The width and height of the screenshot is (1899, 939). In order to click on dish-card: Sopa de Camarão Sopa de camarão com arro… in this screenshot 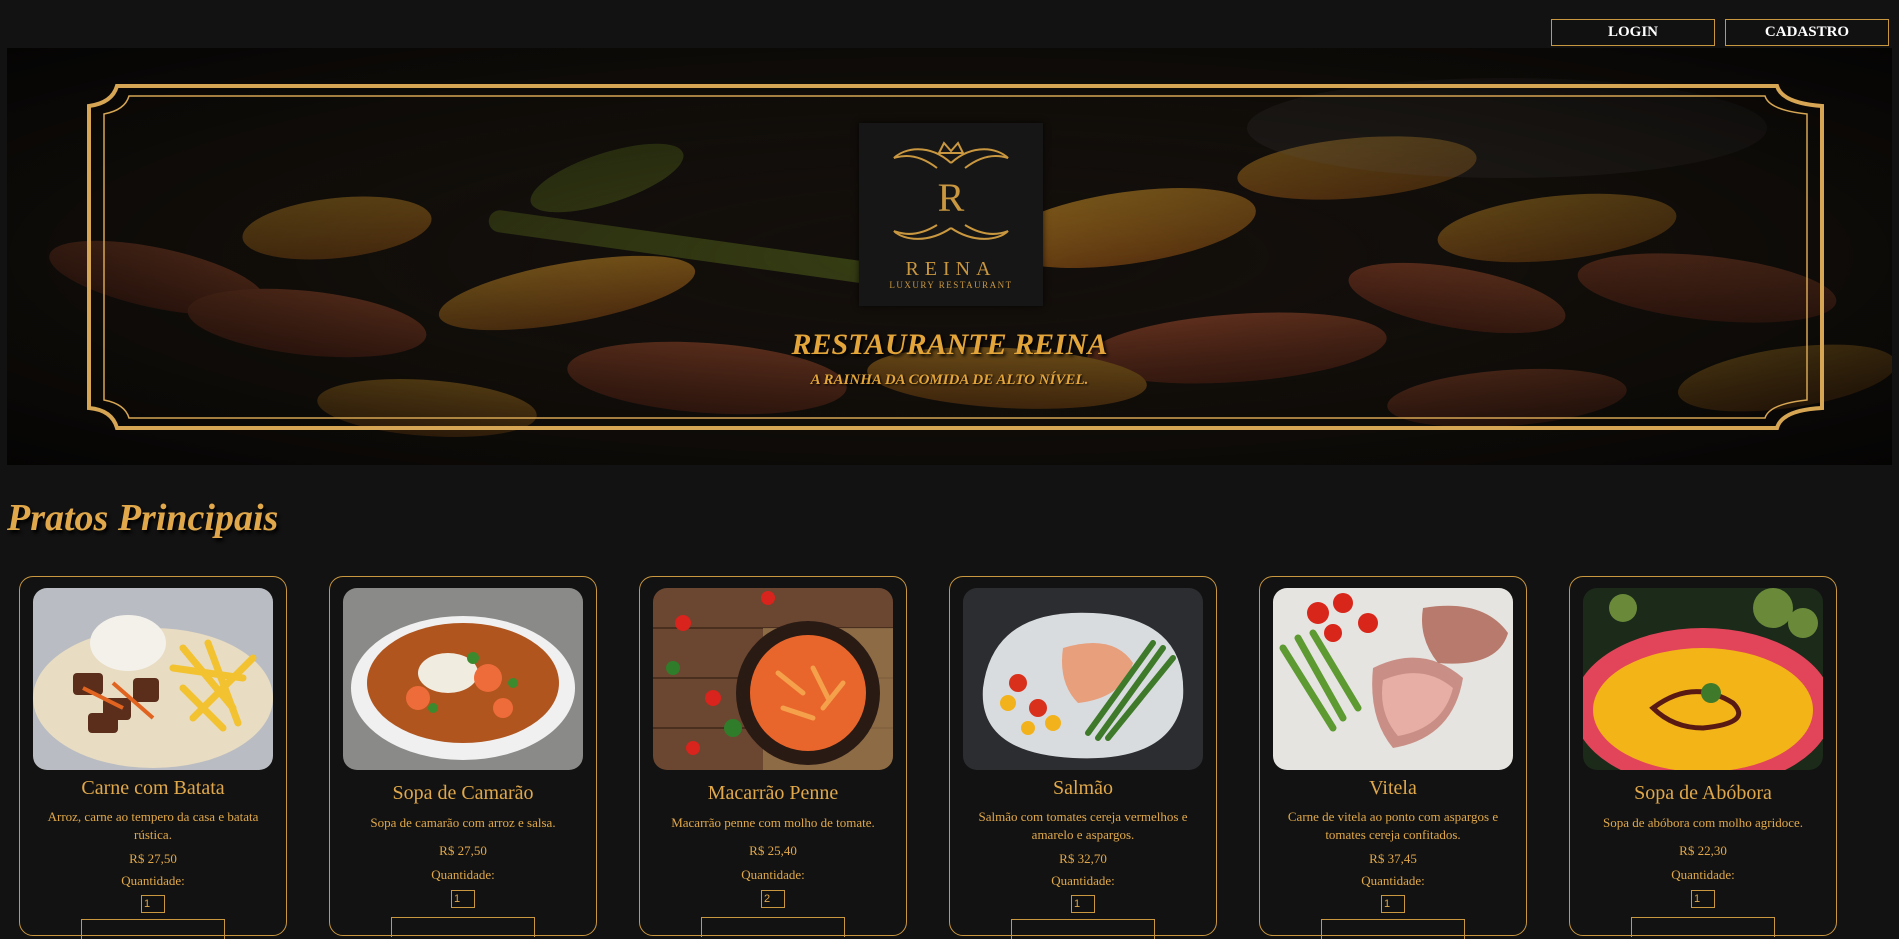, I will do `click(463, 756)`.